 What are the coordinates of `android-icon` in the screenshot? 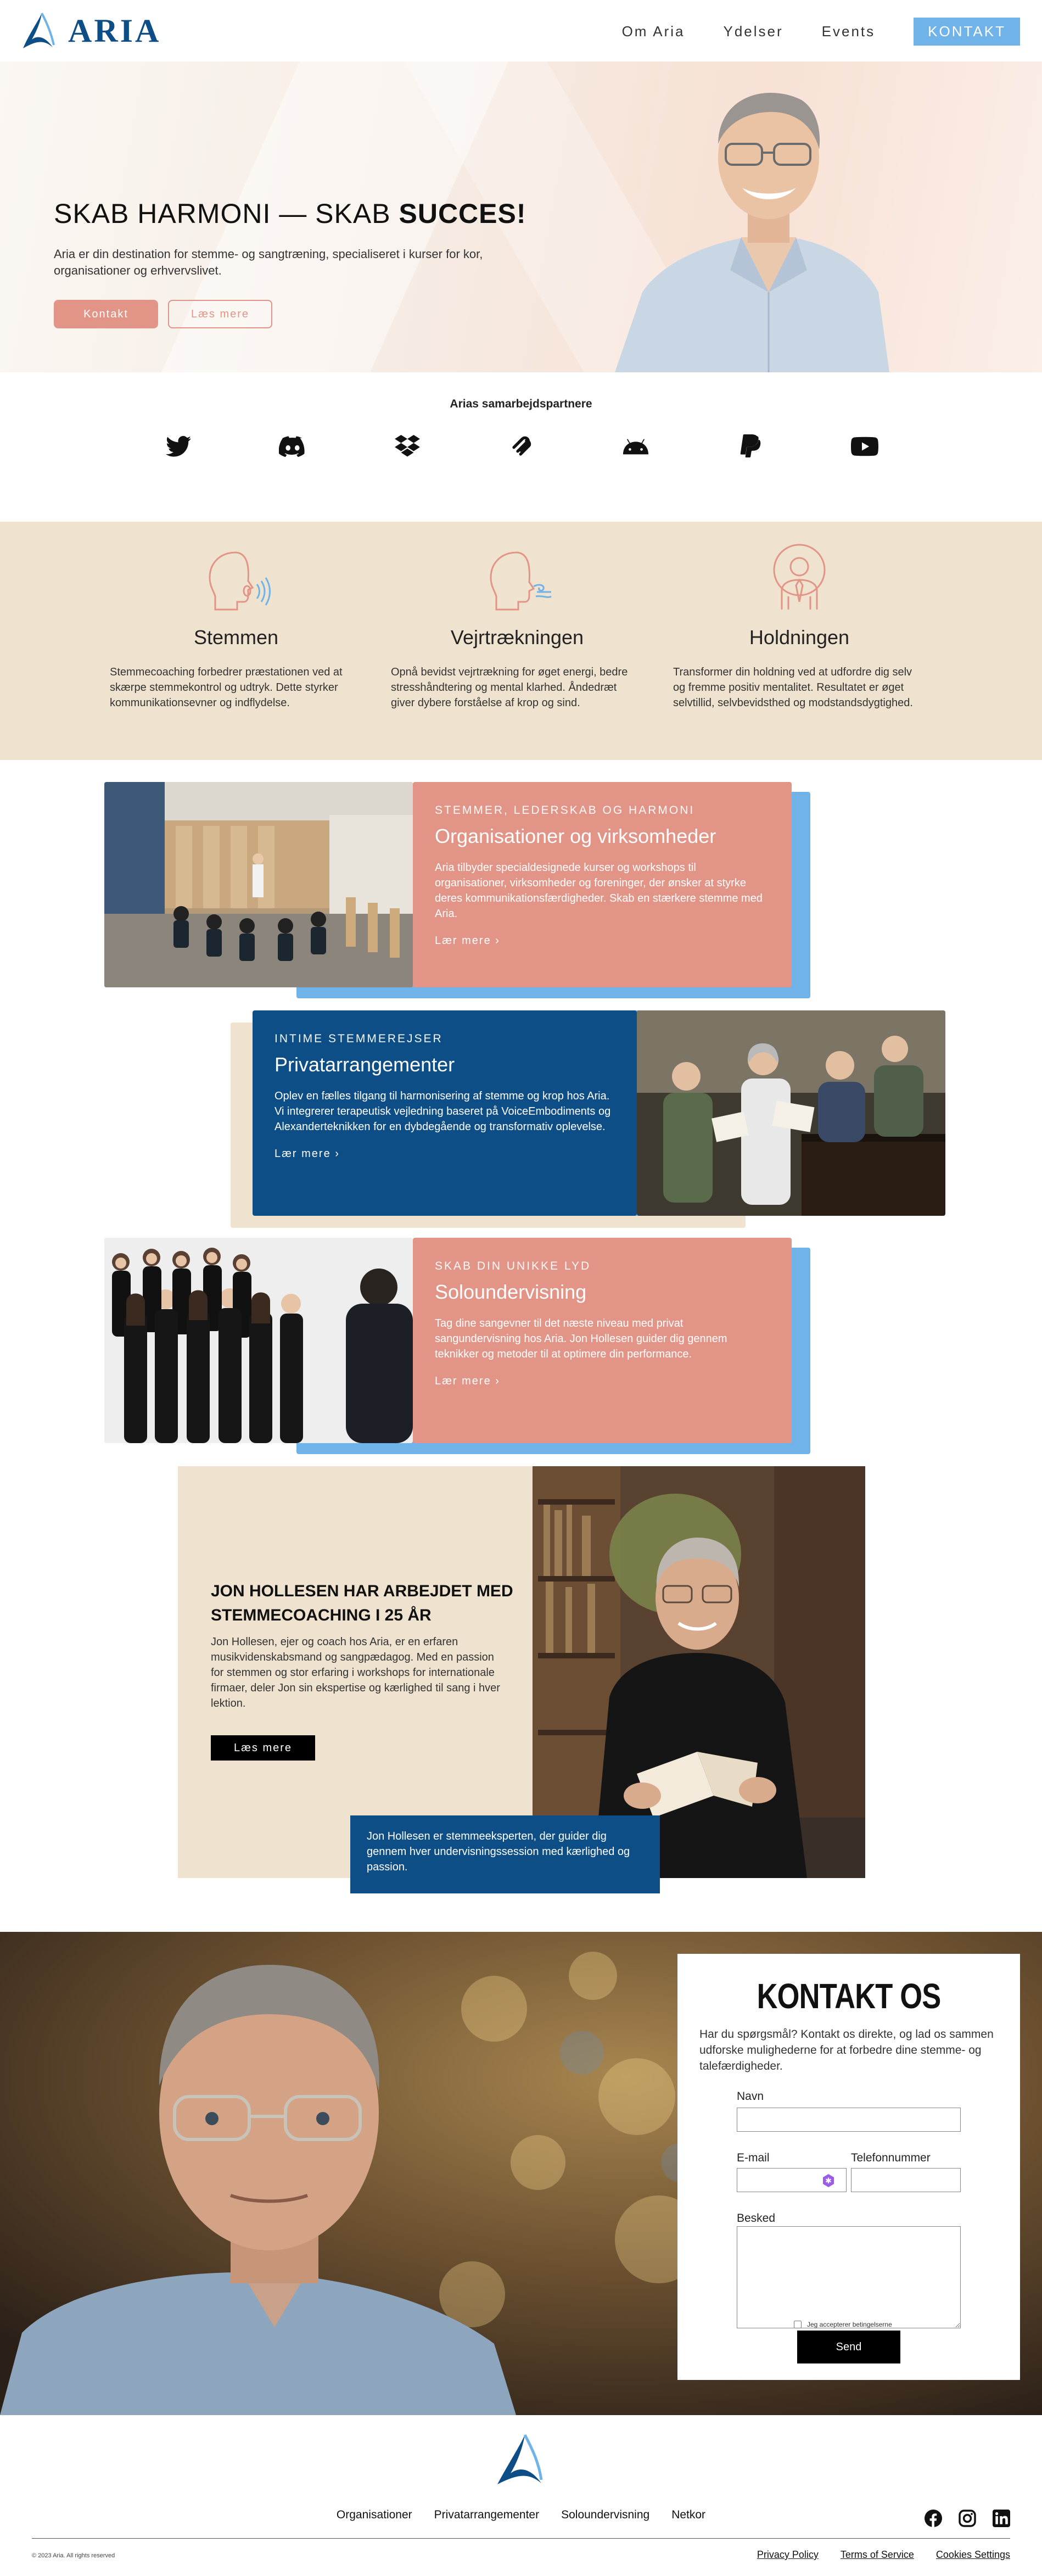 It's located at (635, 447).